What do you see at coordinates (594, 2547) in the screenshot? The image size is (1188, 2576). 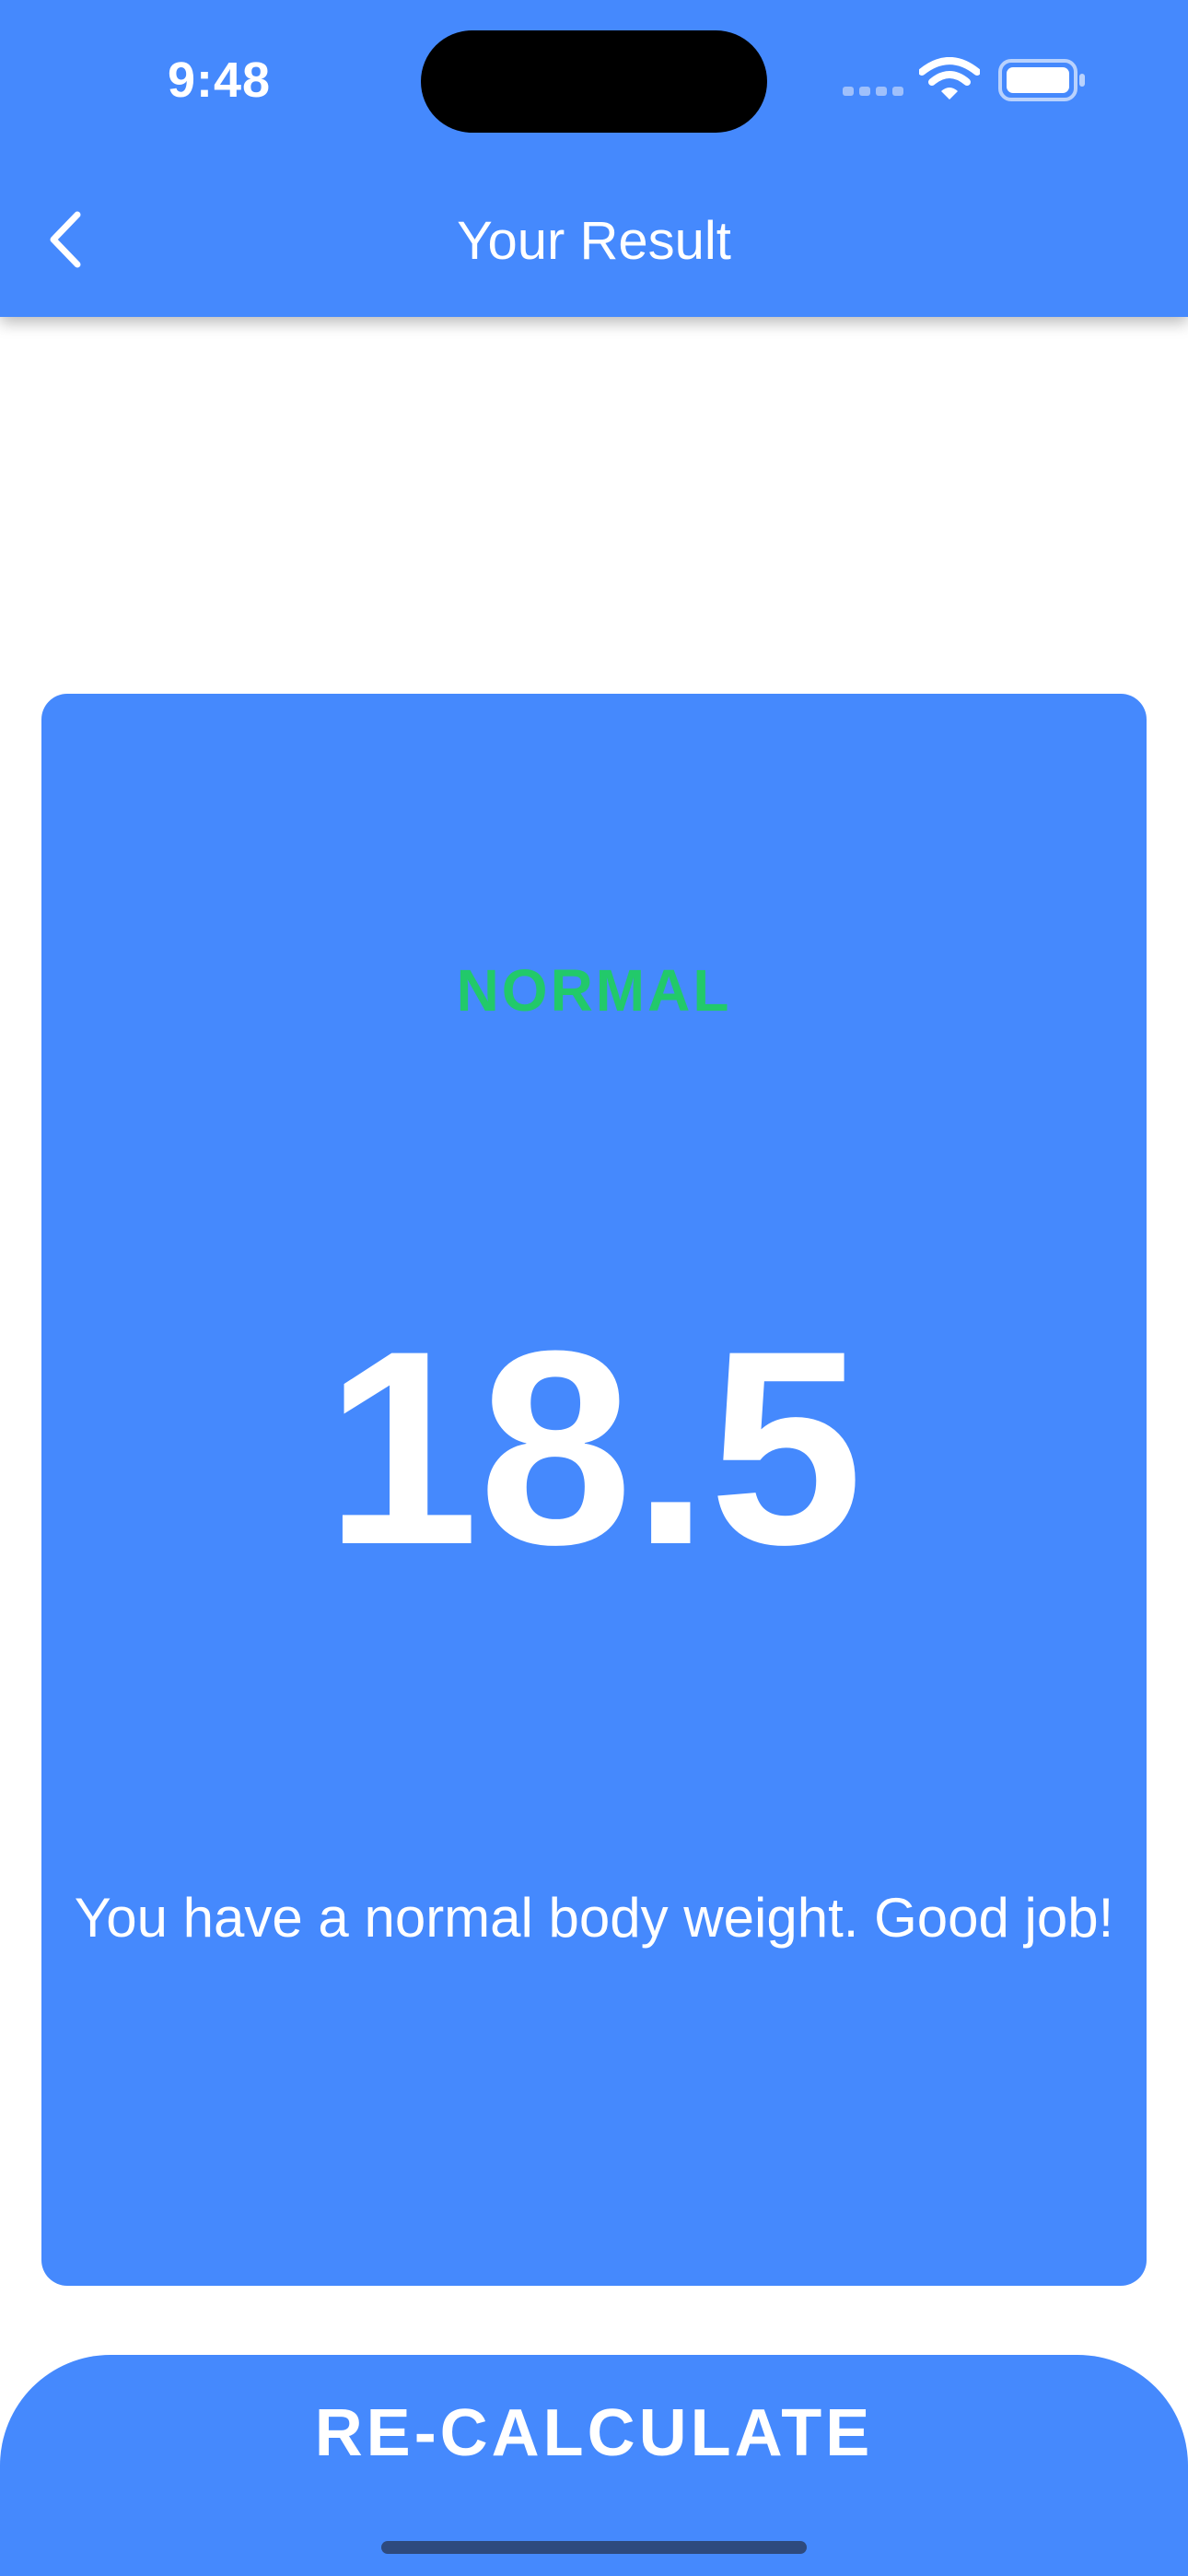 I see `home-indicator` at bounding box center [594, 2547].